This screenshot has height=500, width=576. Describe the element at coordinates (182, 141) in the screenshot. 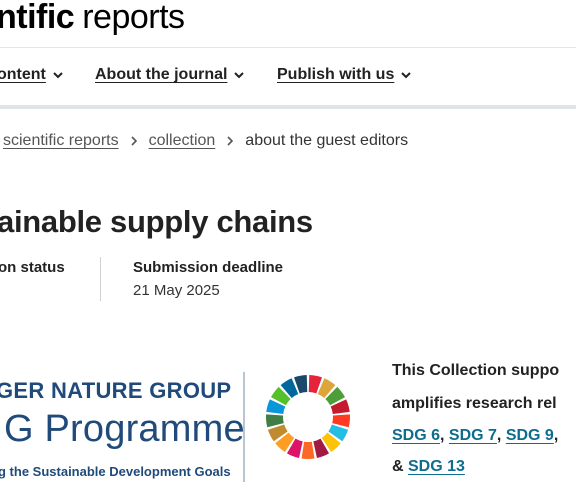

I see `breadcrumb-link-collection: collection` at that location.